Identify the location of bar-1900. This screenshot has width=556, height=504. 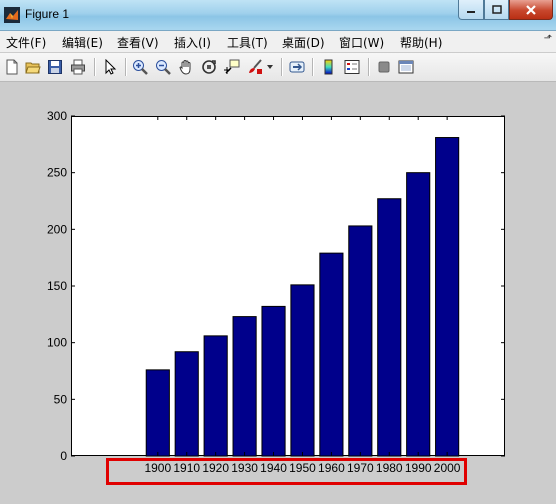
(157, 413).